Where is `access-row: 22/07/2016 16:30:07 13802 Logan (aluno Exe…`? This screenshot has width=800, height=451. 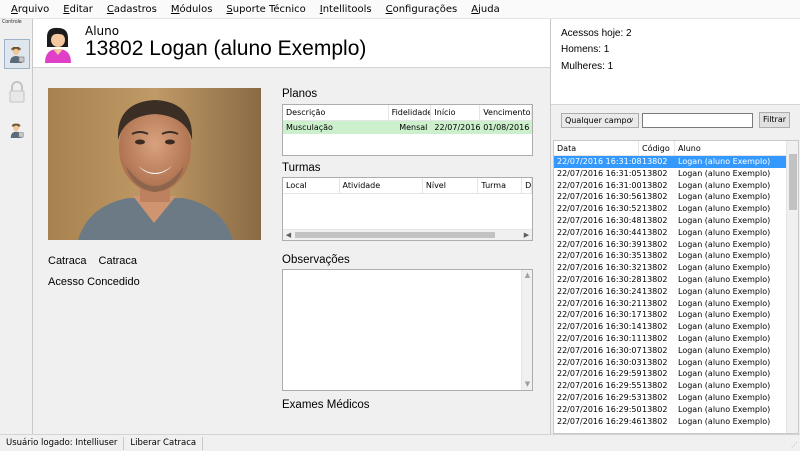 access-row: 22/07/2016 16:30:07 13802 Logan (aluno Exe… is located at coordinates (676, 351).